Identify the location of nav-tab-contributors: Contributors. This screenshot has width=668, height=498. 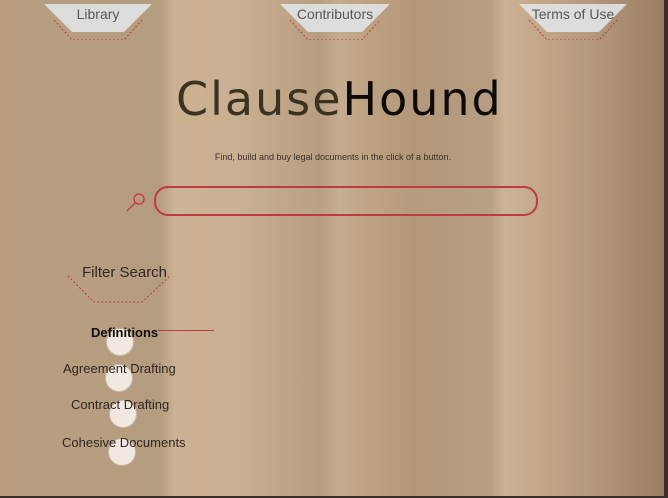
(335, 22).